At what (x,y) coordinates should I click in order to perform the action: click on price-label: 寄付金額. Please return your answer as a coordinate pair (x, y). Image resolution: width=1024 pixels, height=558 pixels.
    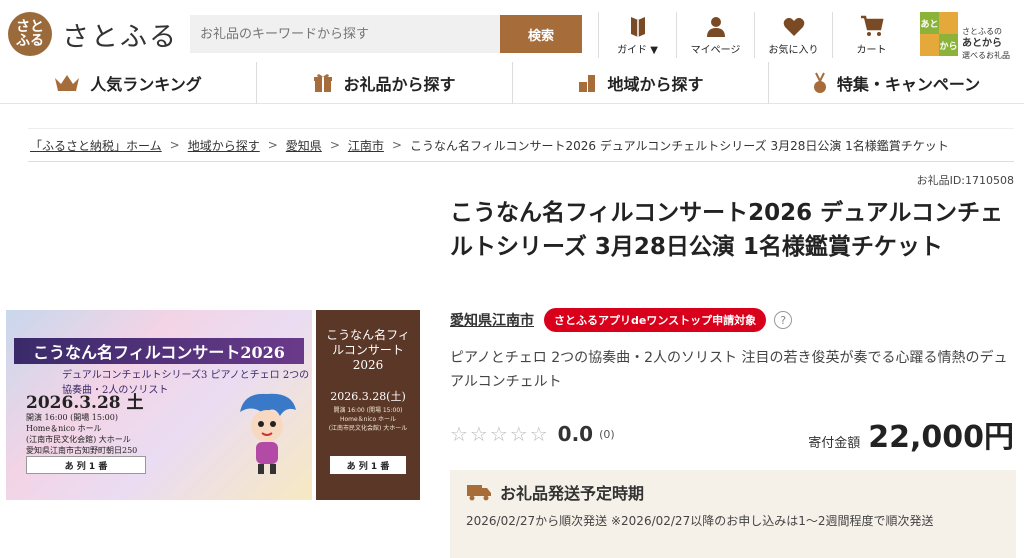
    Looking at the image, I should click on (834, 443).